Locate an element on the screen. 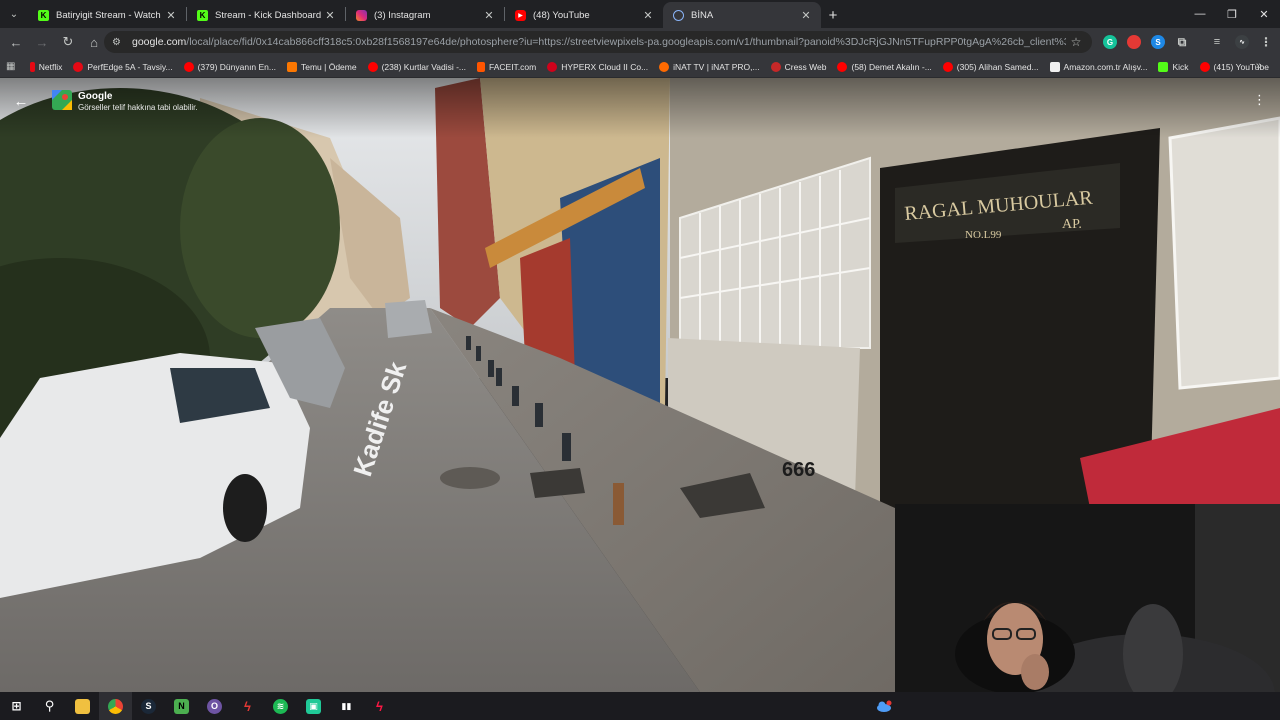  taskbar-file-explorer is located at coordinates (82, 706).